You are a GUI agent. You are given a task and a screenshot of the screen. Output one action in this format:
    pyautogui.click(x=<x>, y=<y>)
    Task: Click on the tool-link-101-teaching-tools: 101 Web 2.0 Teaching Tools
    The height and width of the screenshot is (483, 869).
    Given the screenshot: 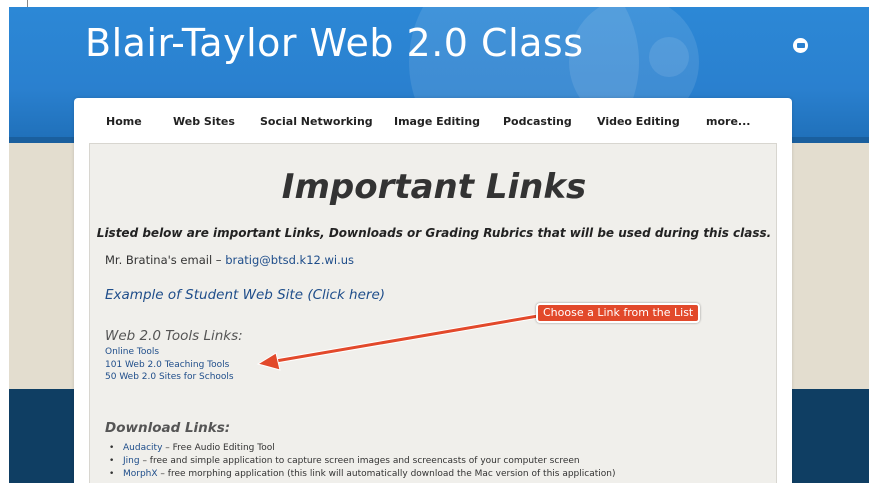 What is the action you would take?
    pyautogui.click(x=169, y=365)
    